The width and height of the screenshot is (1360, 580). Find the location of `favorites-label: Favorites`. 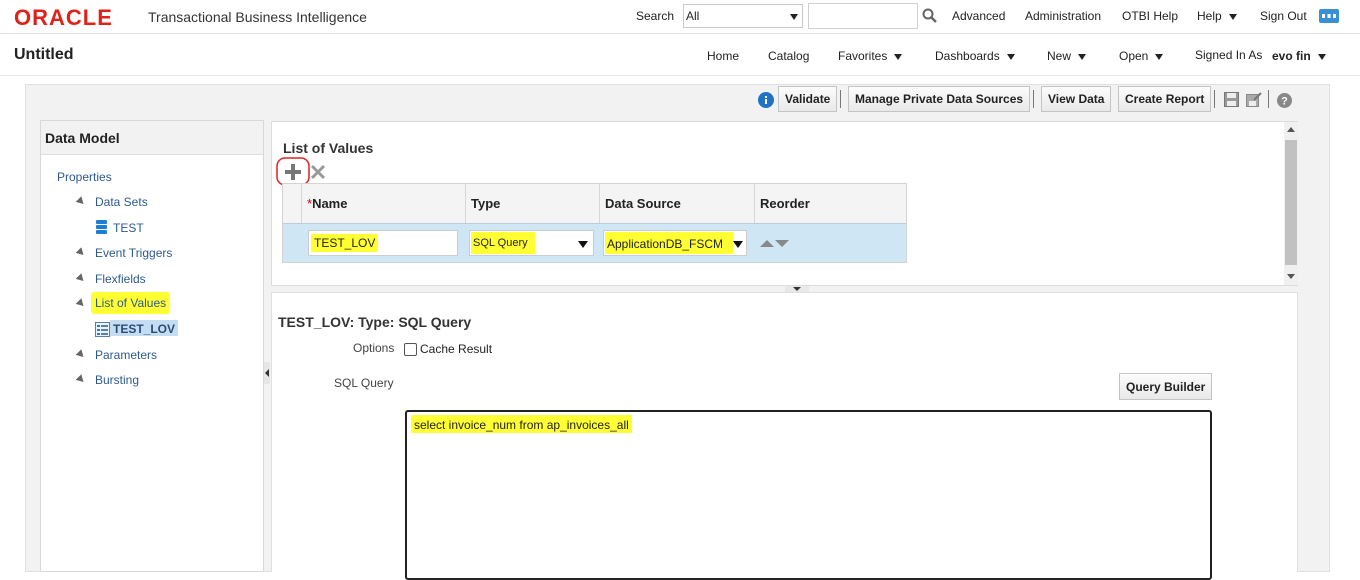

favorites-label: Favorites is located at coordinates (863, 56).